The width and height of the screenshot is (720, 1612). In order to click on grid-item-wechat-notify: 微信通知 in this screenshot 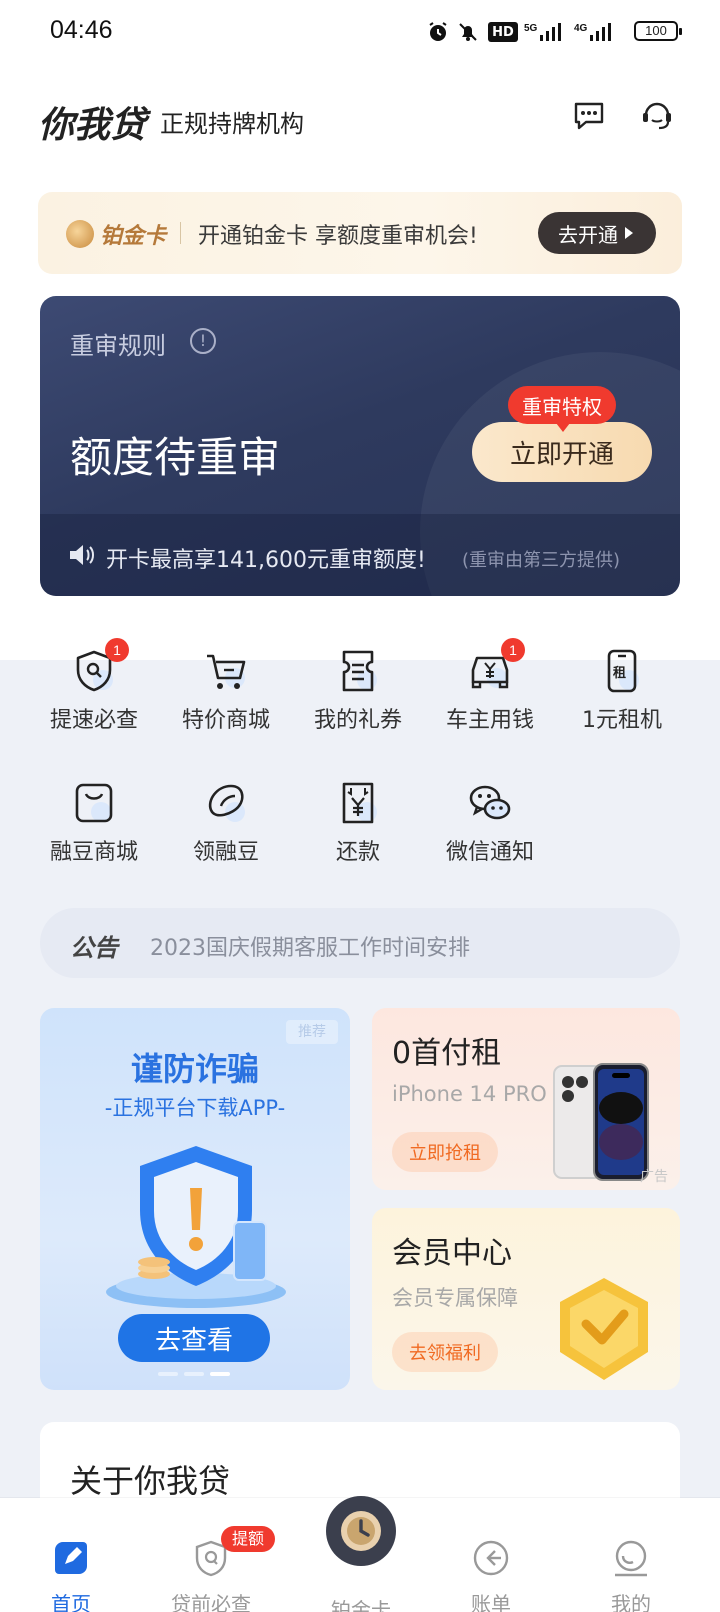, I will do `click(490, 823)`.